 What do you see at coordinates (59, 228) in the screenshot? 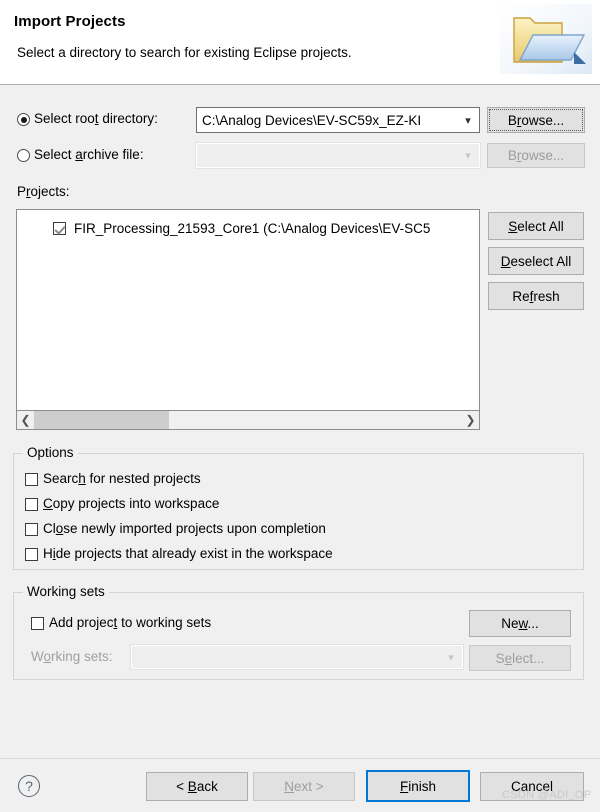
I see `project-checkbox` at bounding box center [59, 228].